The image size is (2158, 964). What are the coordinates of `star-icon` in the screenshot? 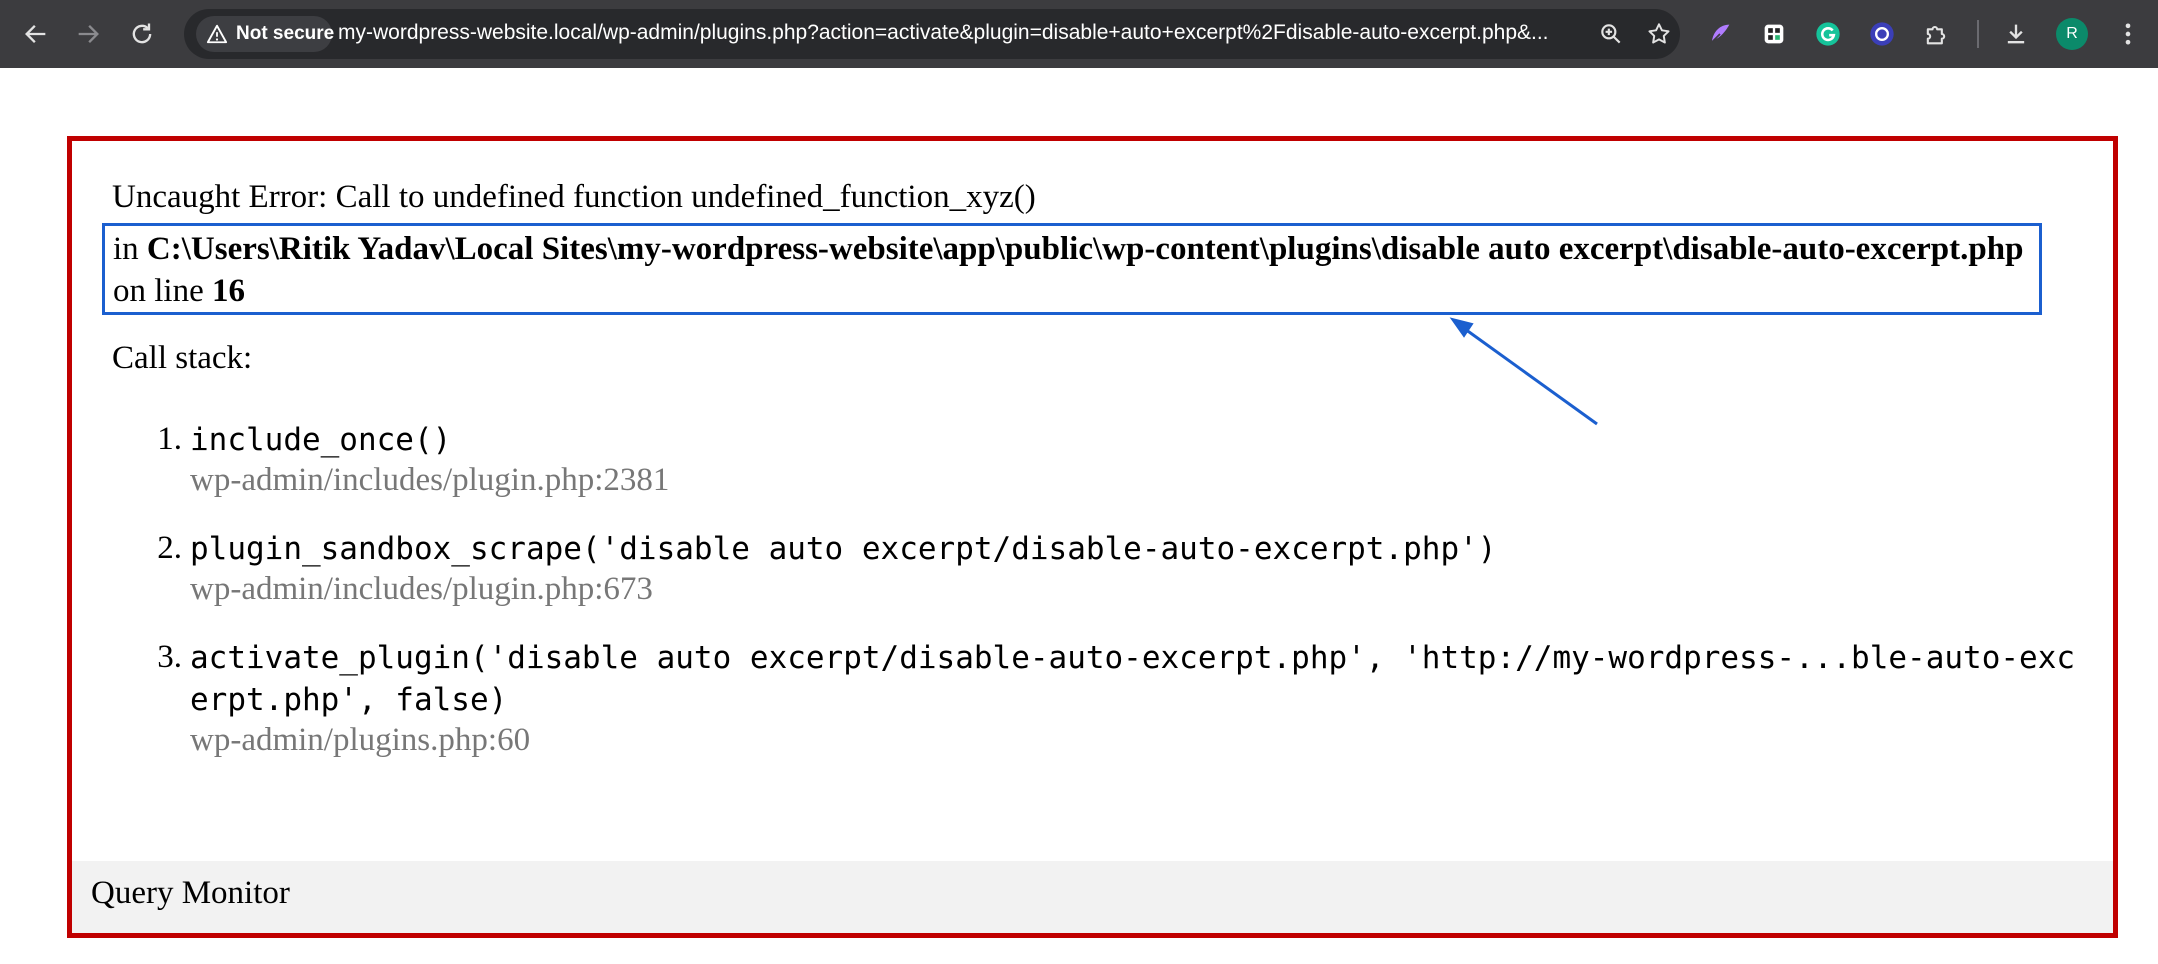 It's located at (1659, 33).